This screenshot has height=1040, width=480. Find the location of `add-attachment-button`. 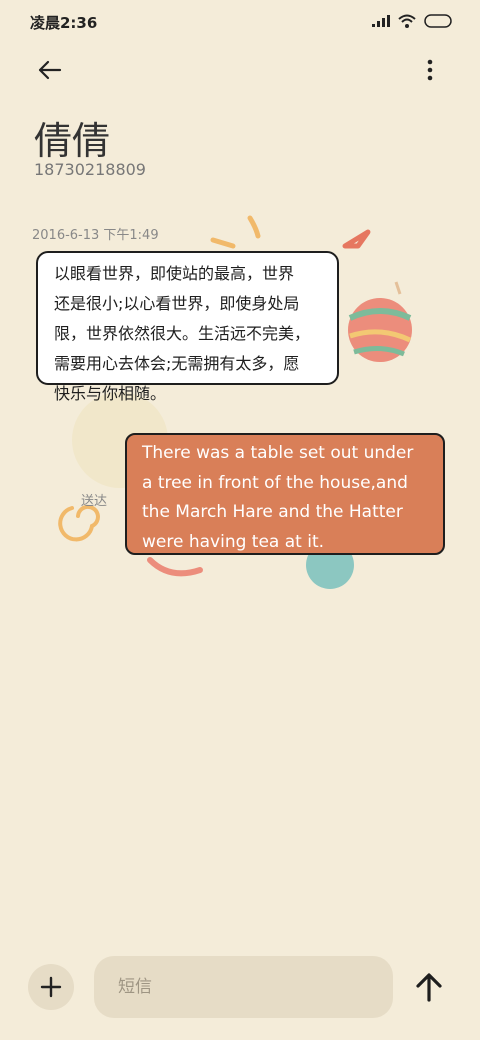

add-attachment-button is located at coordinates (51, 987).